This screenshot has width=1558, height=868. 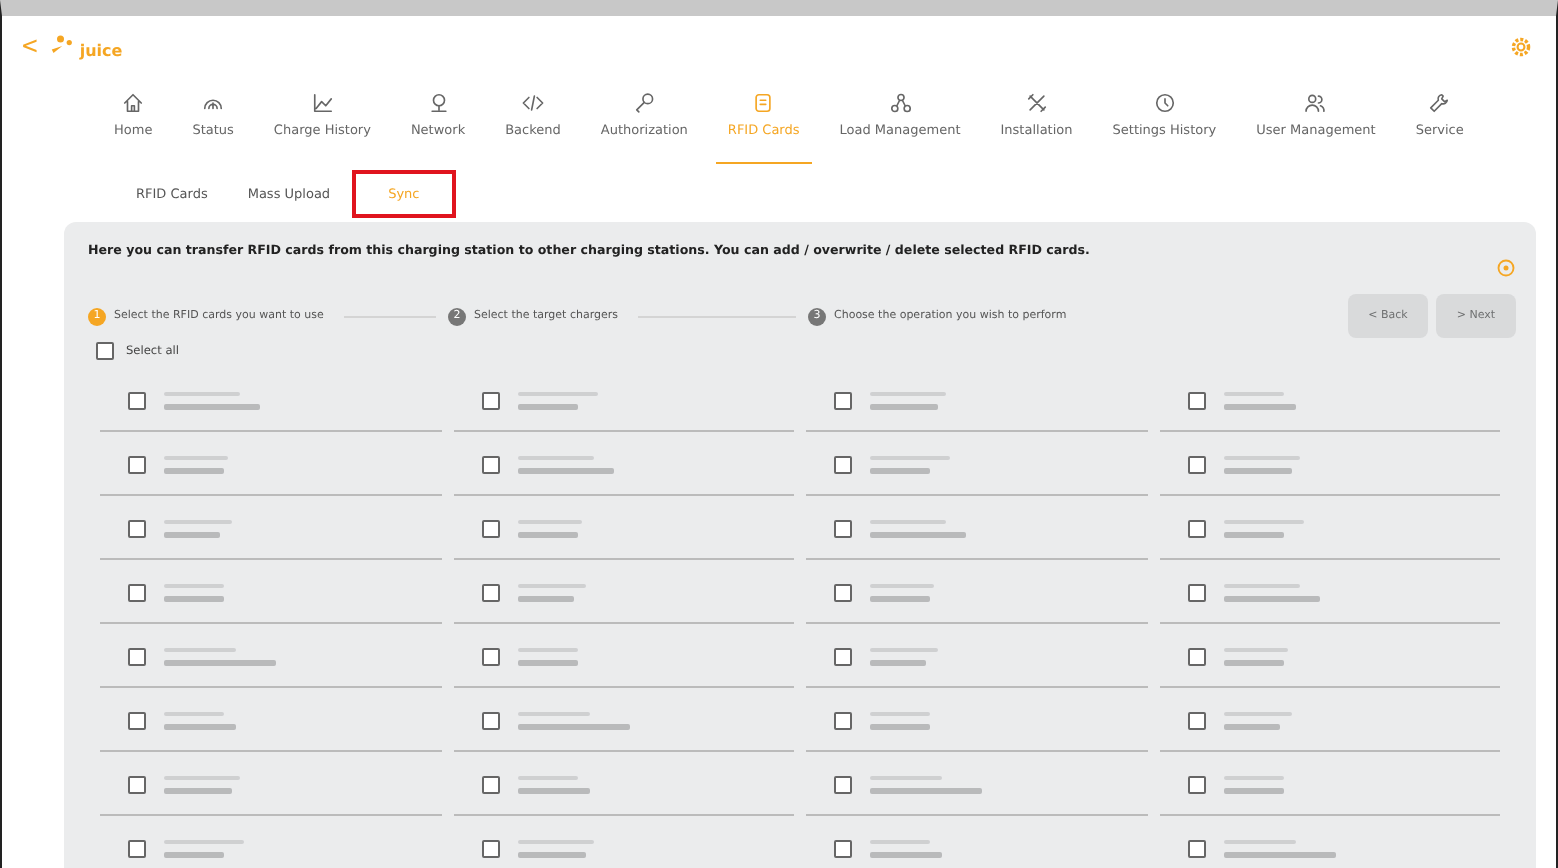 What do you see at coordinates (644, 103) in the screenshot?
I see `key-icon` at bounding box center [644, 103].